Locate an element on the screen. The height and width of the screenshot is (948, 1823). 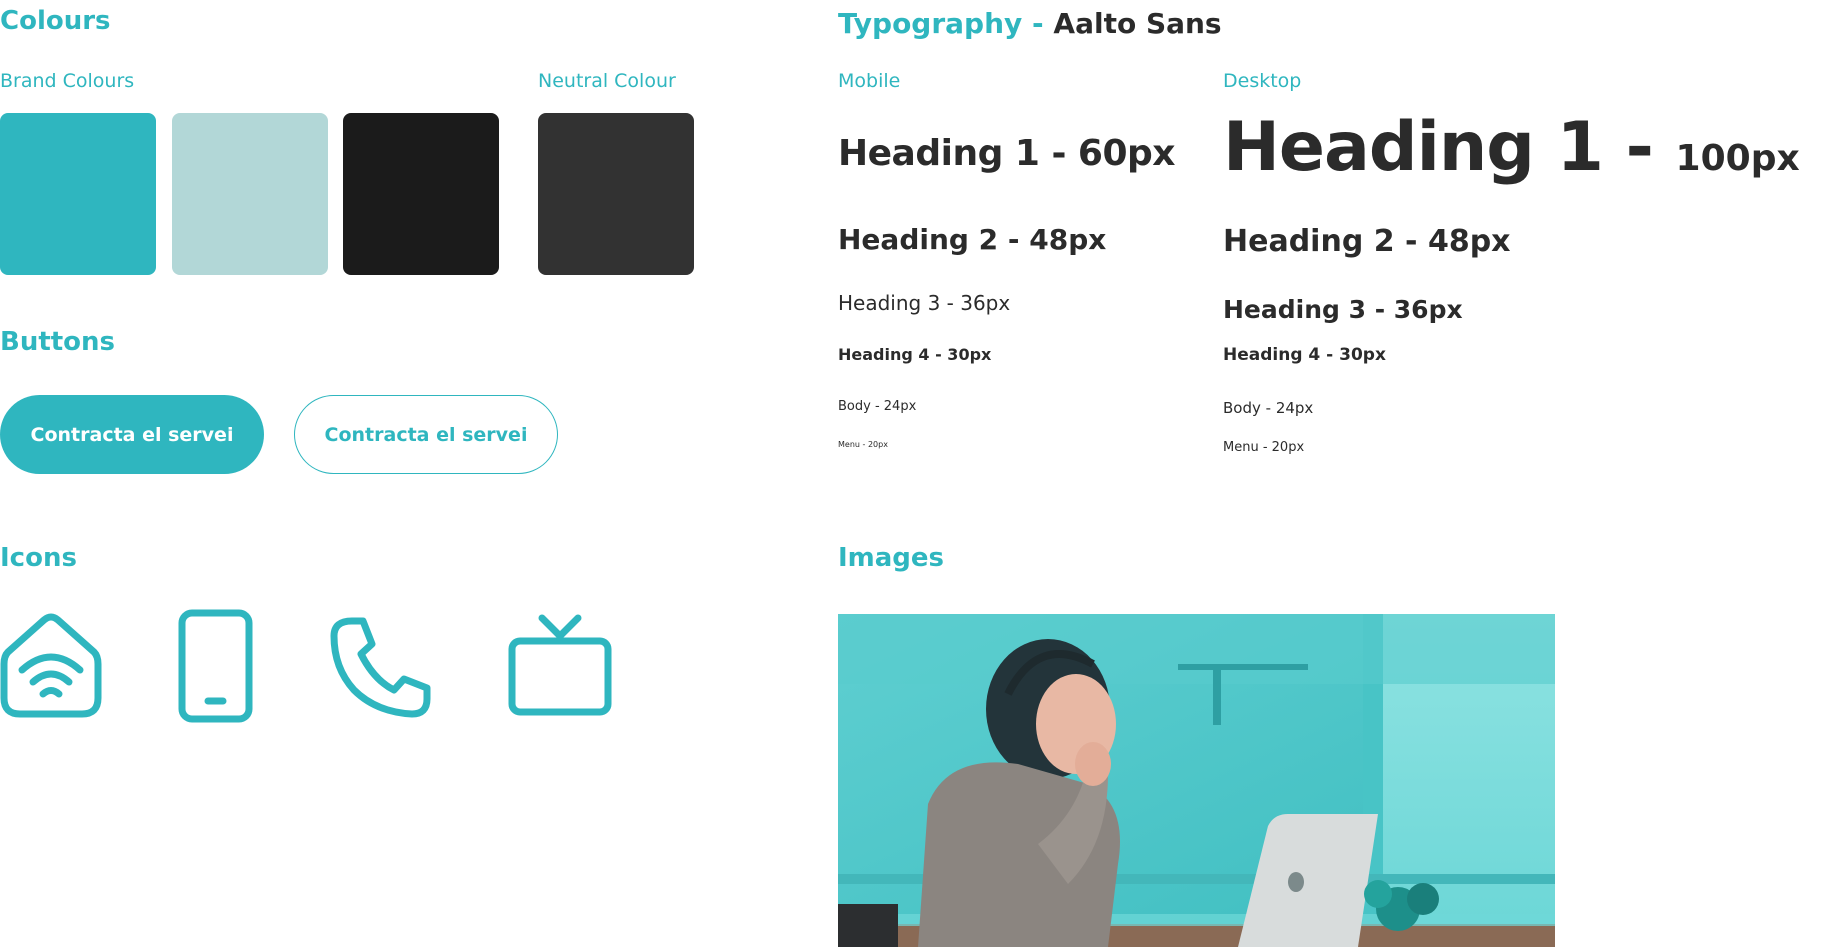
typography-title: Typography - Aalto Sans is located at coordinates (1030, 24).